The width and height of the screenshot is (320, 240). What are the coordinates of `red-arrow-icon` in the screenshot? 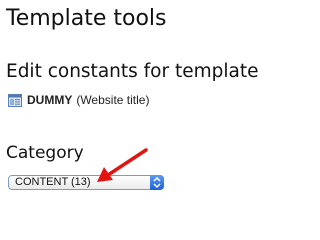 It's located at (122, 165).